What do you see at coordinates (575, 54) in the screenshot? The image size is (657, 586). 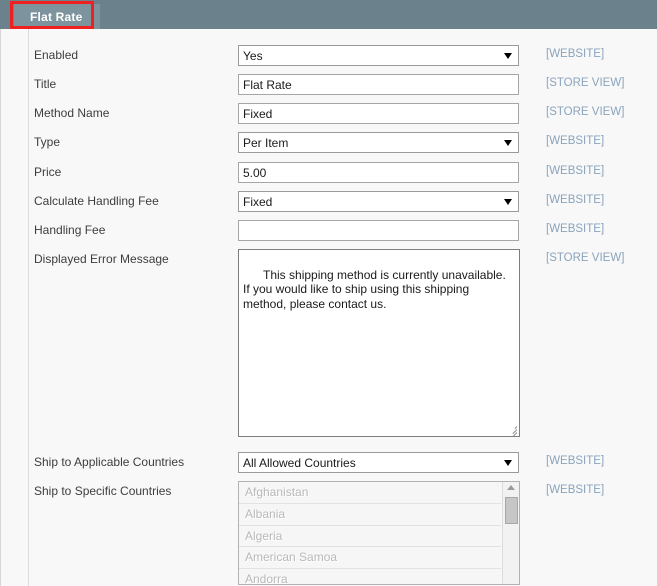 I see `scope-enabled: [WEBSITE]` at bounding box center [575, 54].